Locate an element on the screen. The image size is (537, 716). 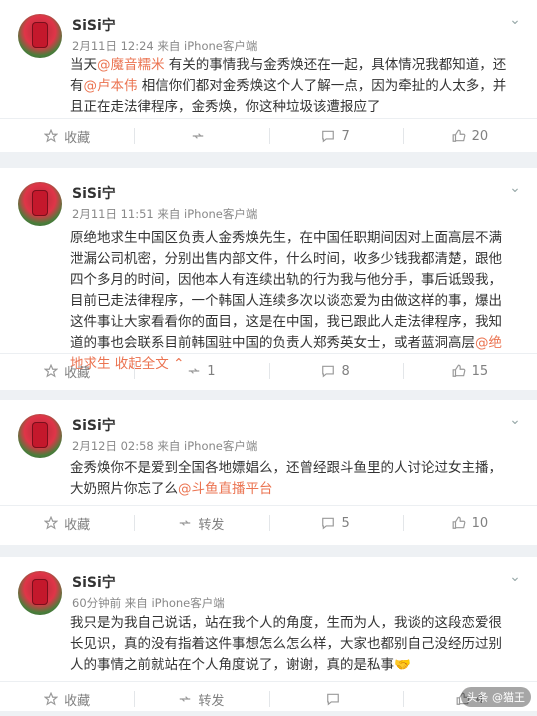
repost-button is located at coordinates (201, 136).